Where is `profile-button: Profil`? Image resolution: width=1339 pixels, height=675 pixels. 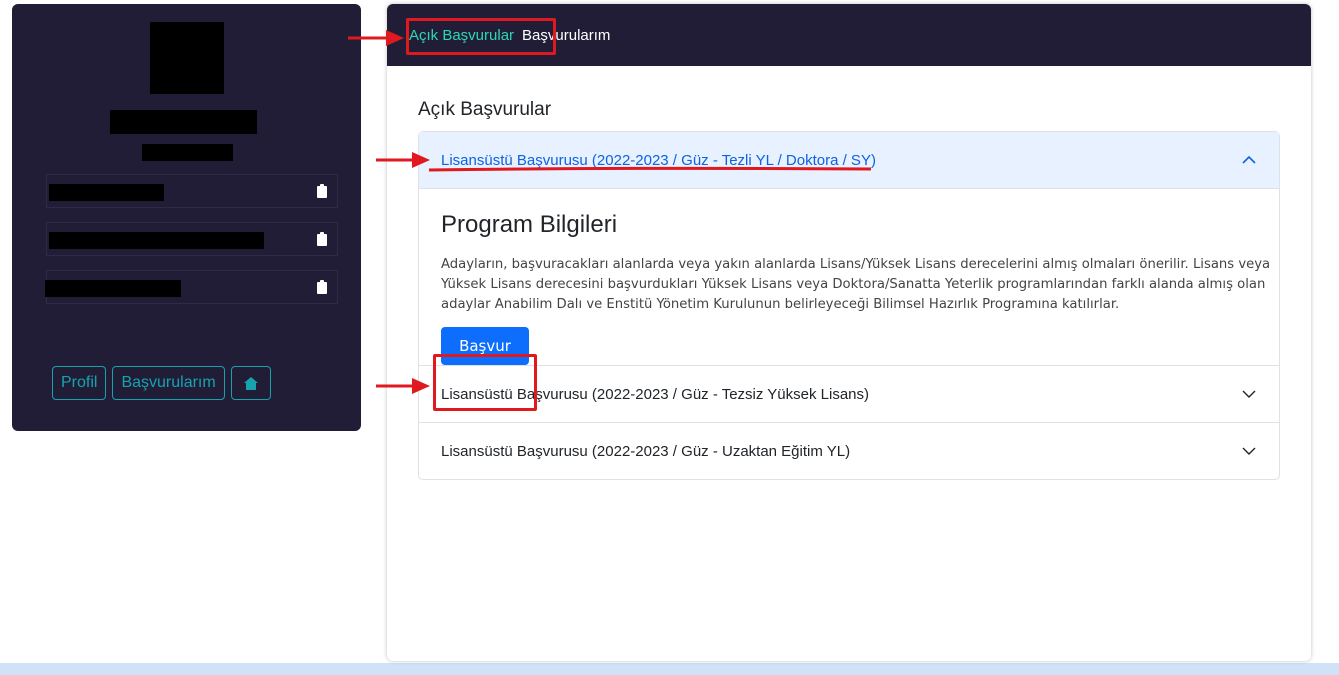 profile-button: Profil is located at coordinates (79, 383).